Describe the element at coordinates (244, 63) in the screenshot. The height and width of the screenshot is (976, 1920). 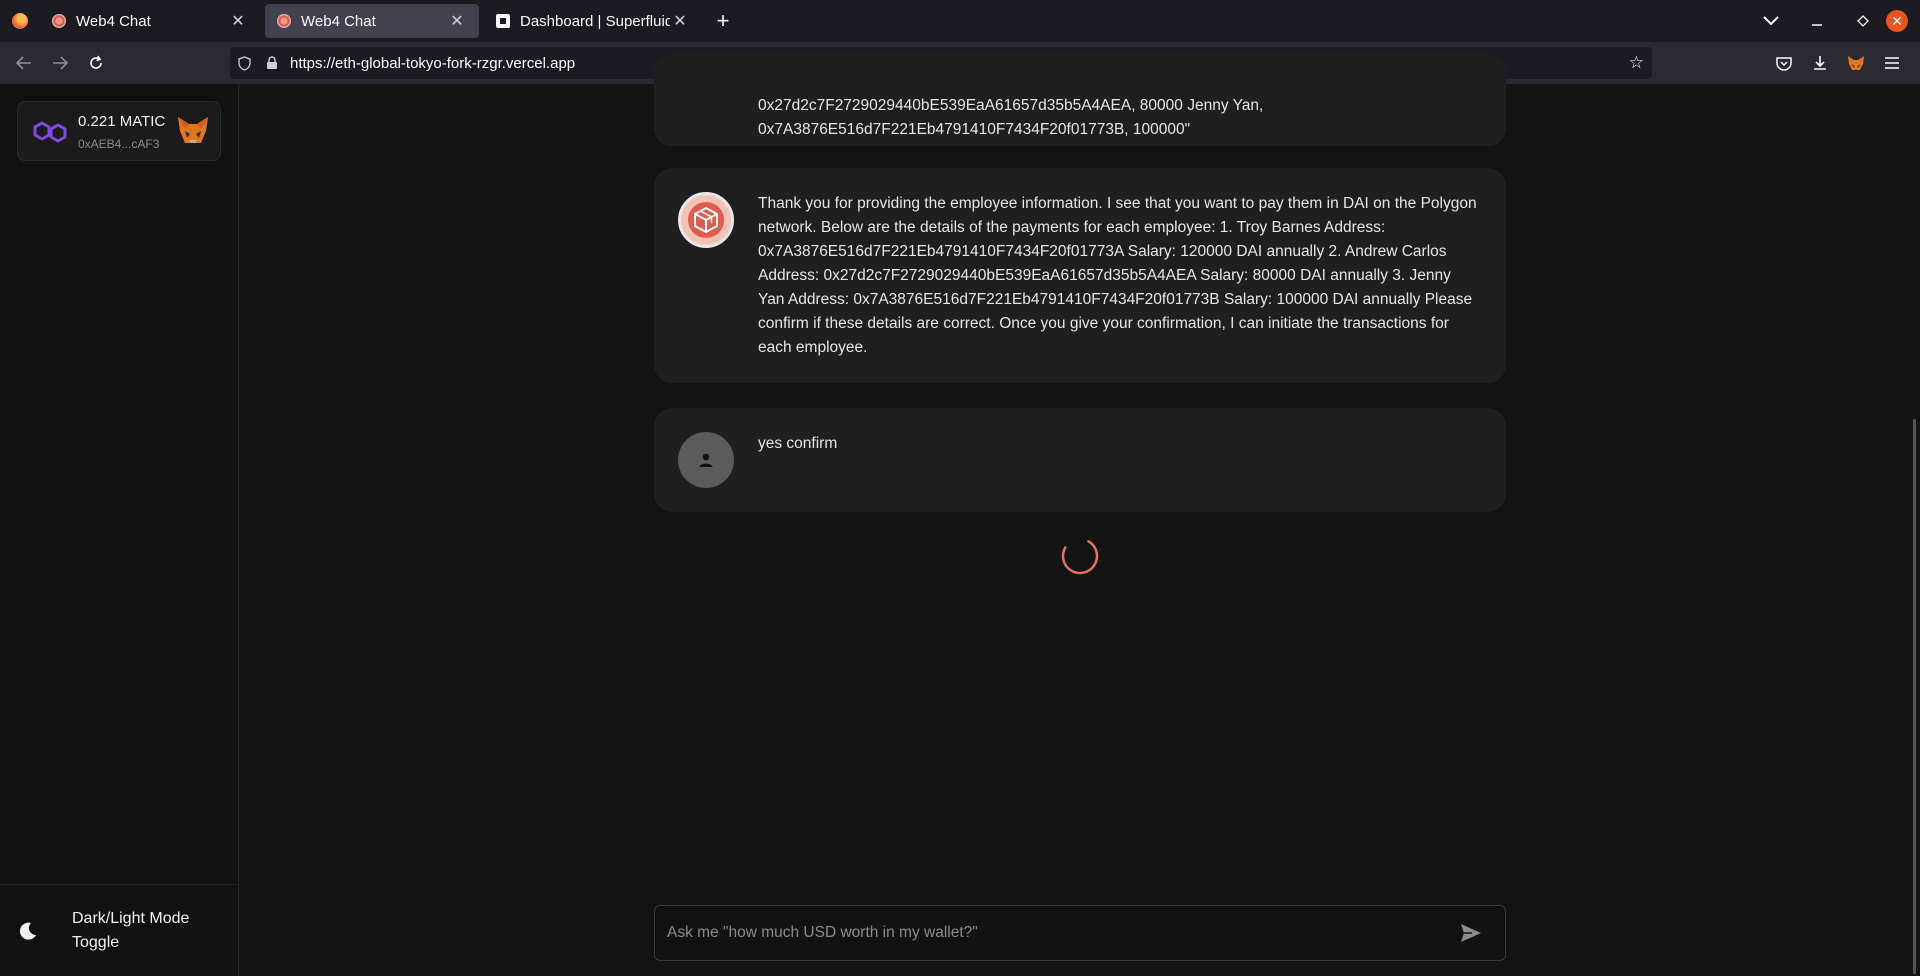
I see `tracking-shield-icon` at that location.